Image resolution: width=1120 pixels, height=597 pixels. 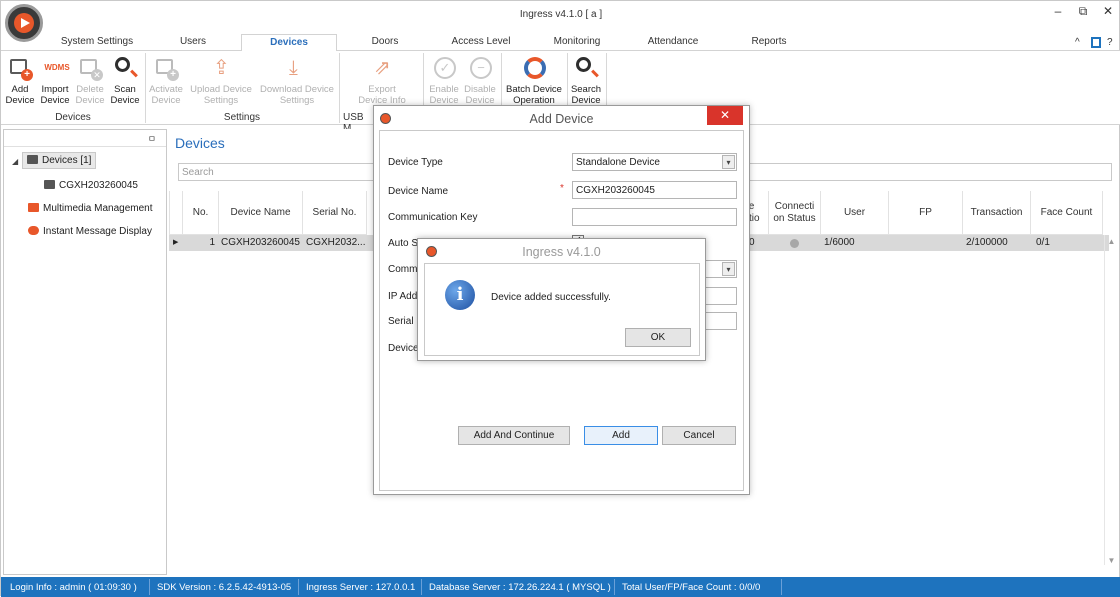 I want to click on office-icon, so click(x=1096, y=42).